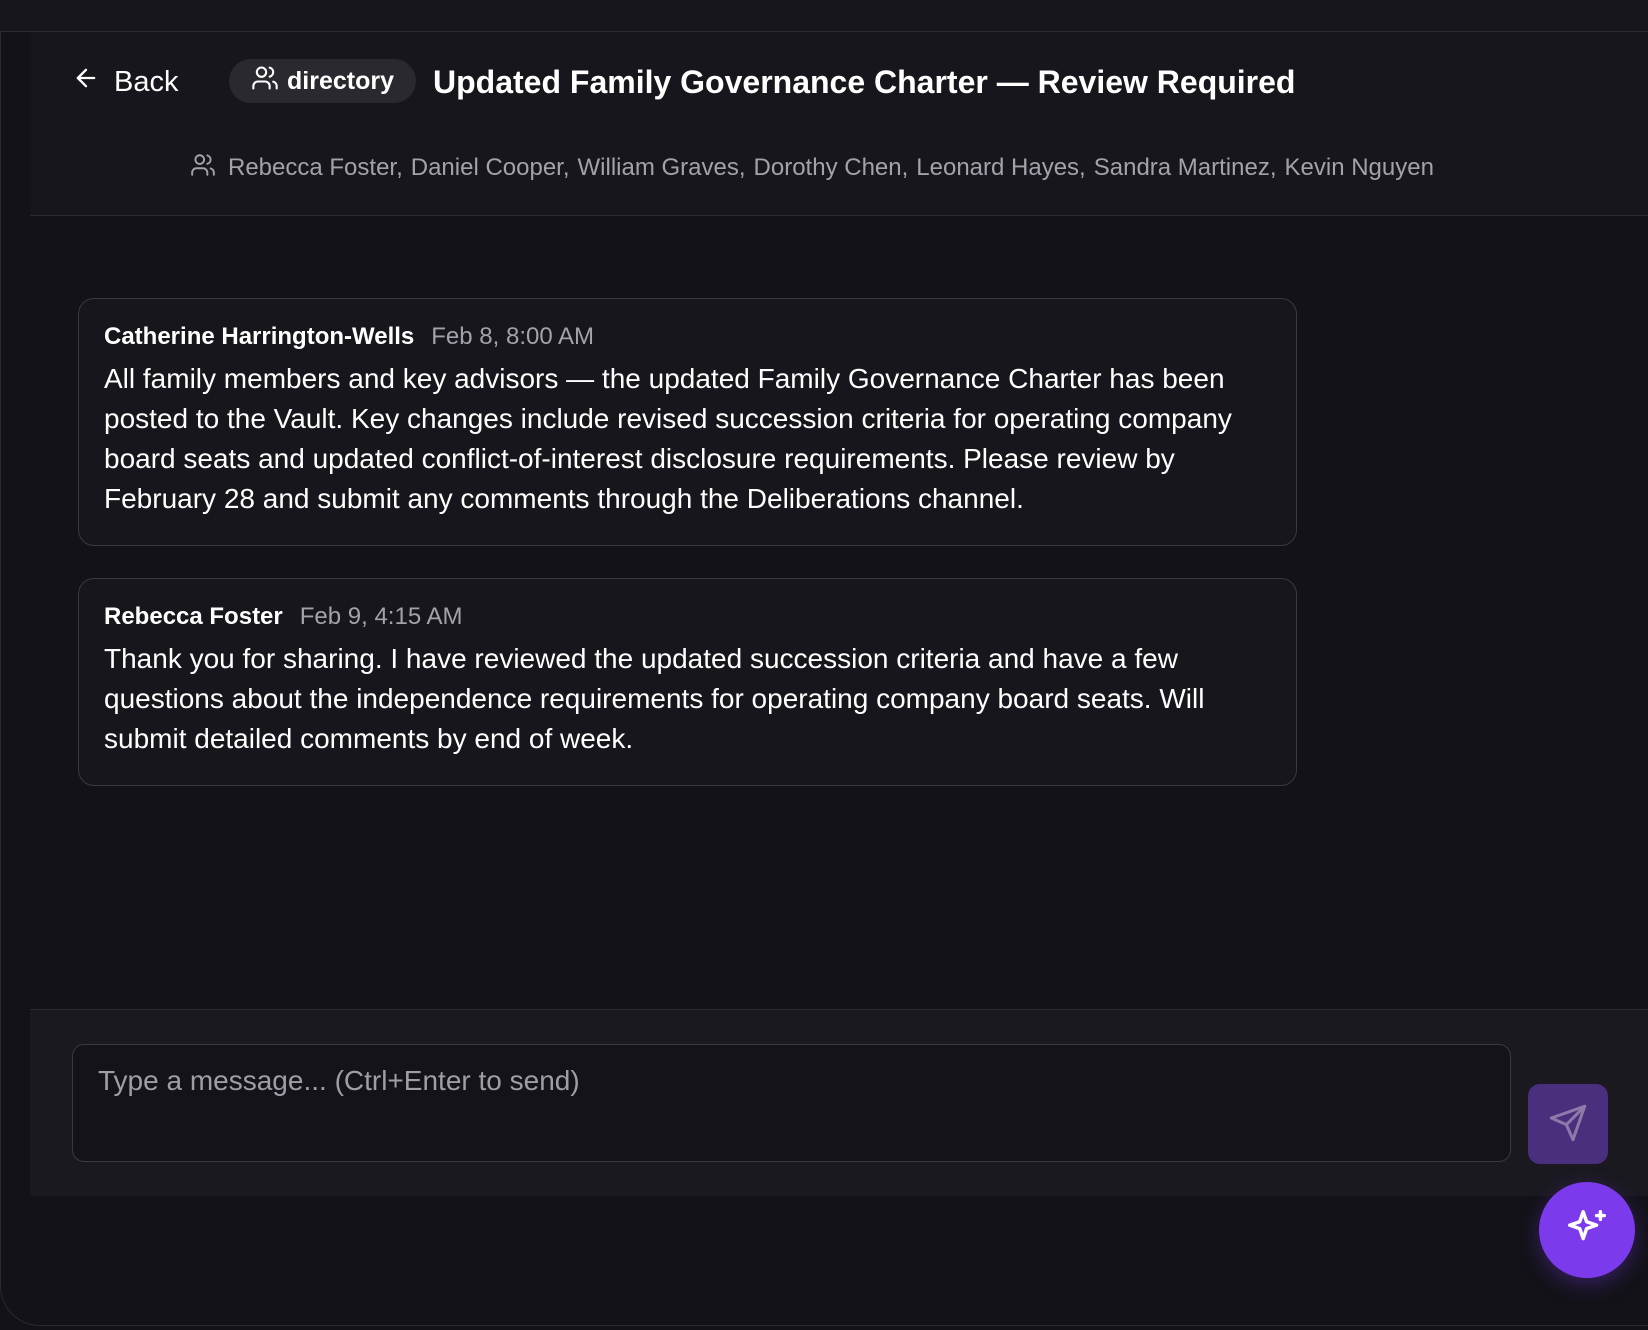  I want to click on channel-chip-label: directory, so click(340, 80).